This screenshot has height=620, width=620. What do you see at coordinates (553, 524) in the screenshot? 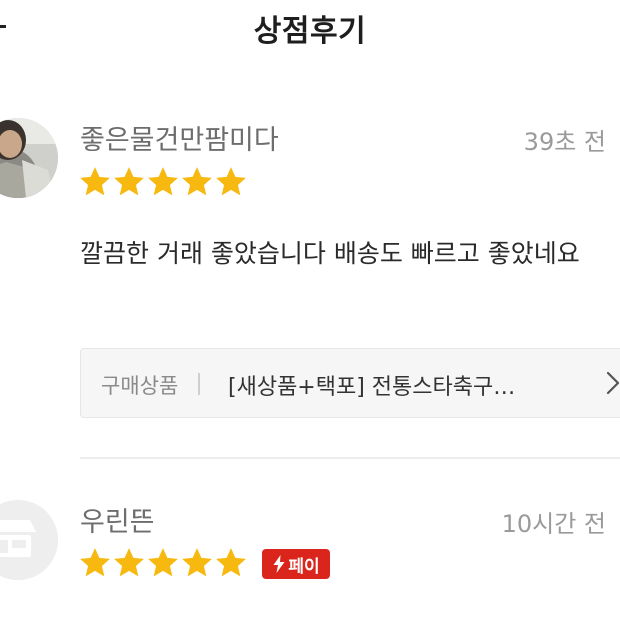
I see `review-time: 10시간 전` at bounding box center [553, 524].